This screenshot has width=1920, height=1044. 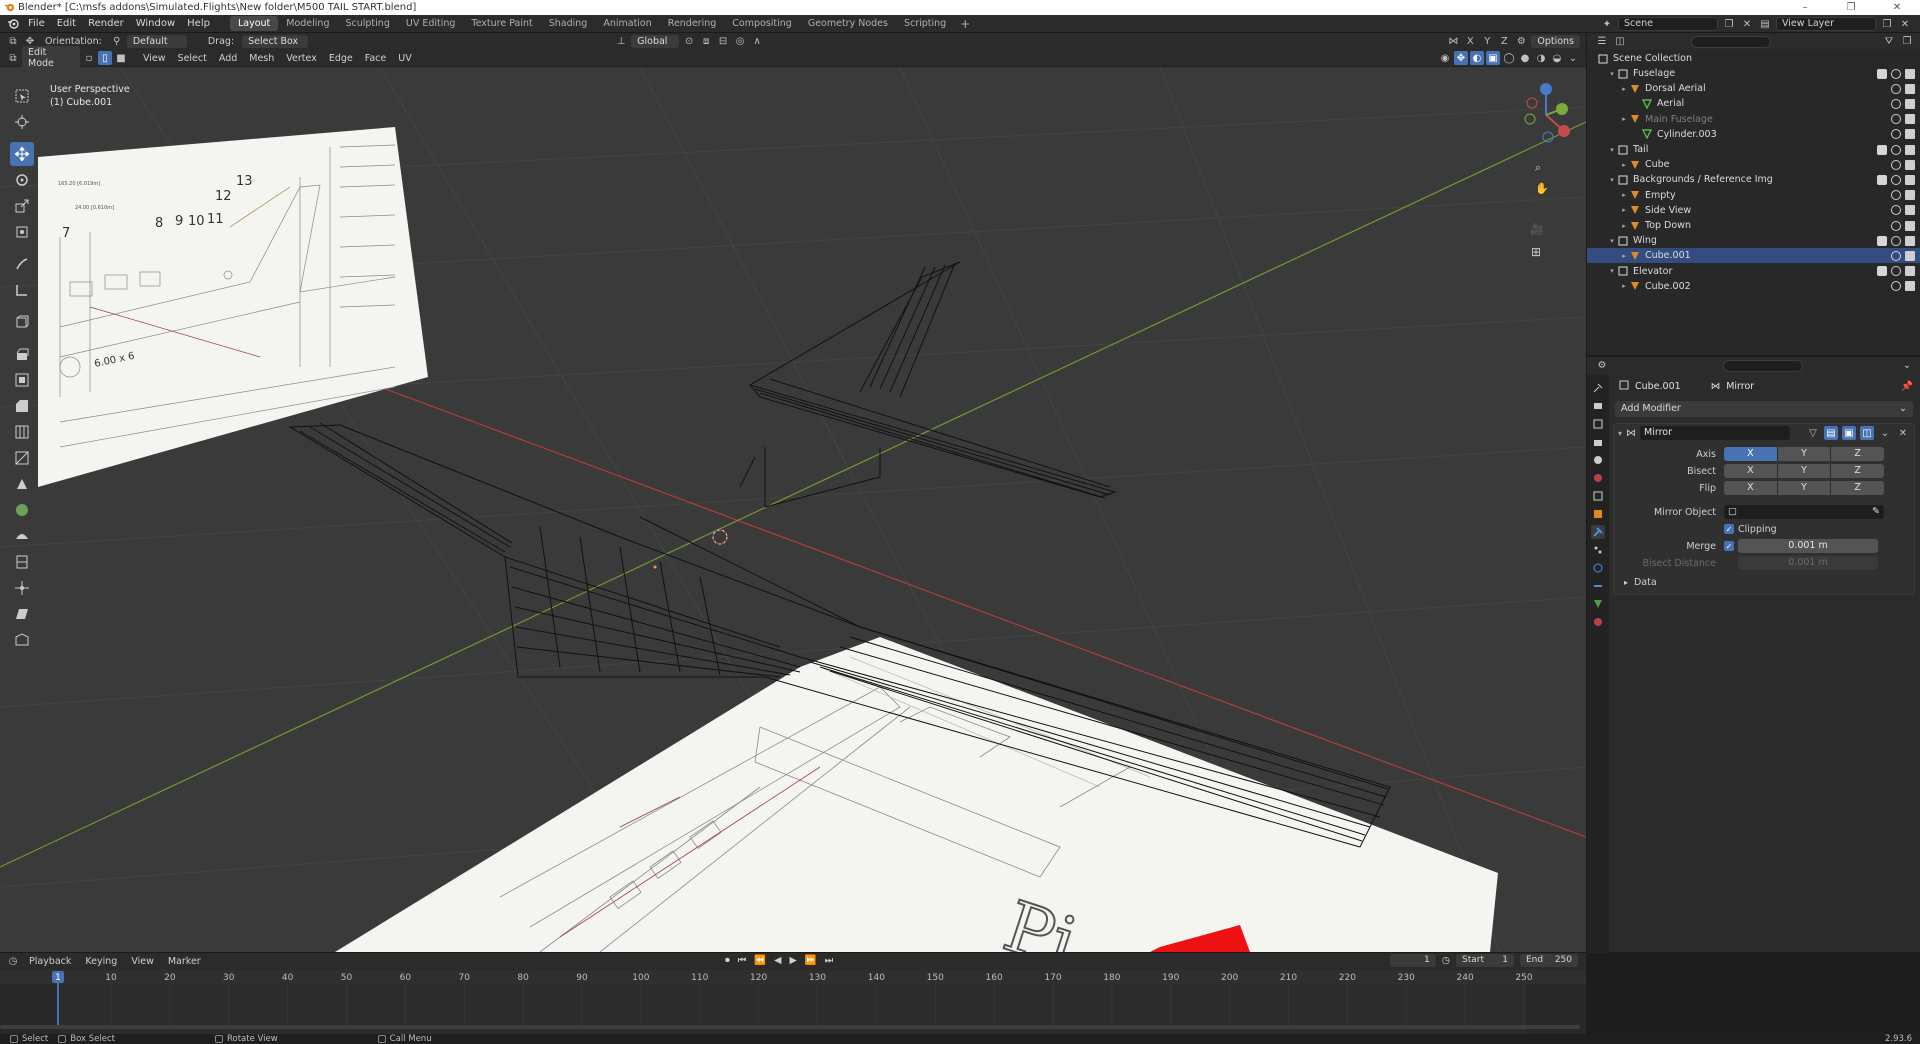 What do you see at coordinates (689, 42) in the screenshot?
I see `pivot-point-icon: ⊙` at bounding box center [689, 42].